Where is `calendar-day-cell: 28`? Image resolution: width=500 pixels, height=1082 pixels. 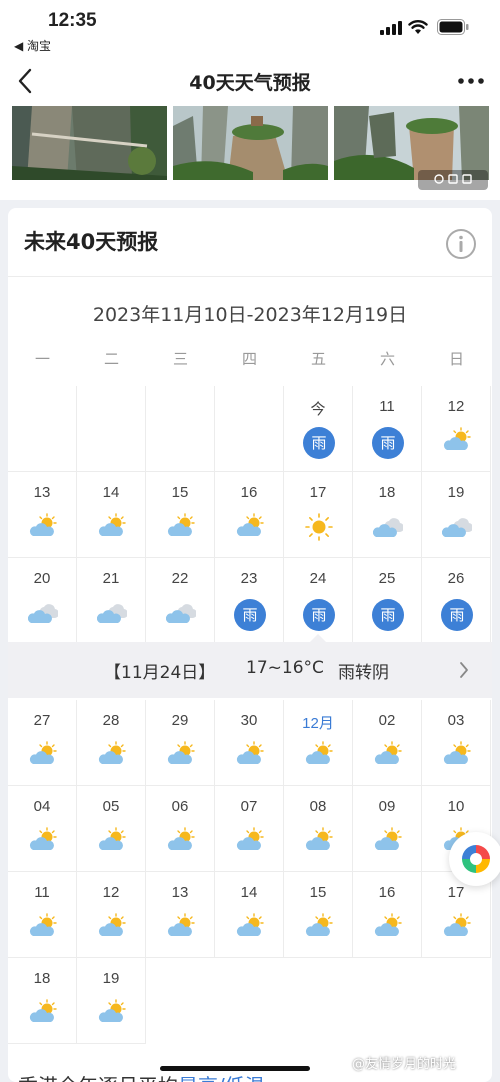 calendar-day-cell: 28 is located at coordinates (111, 743).